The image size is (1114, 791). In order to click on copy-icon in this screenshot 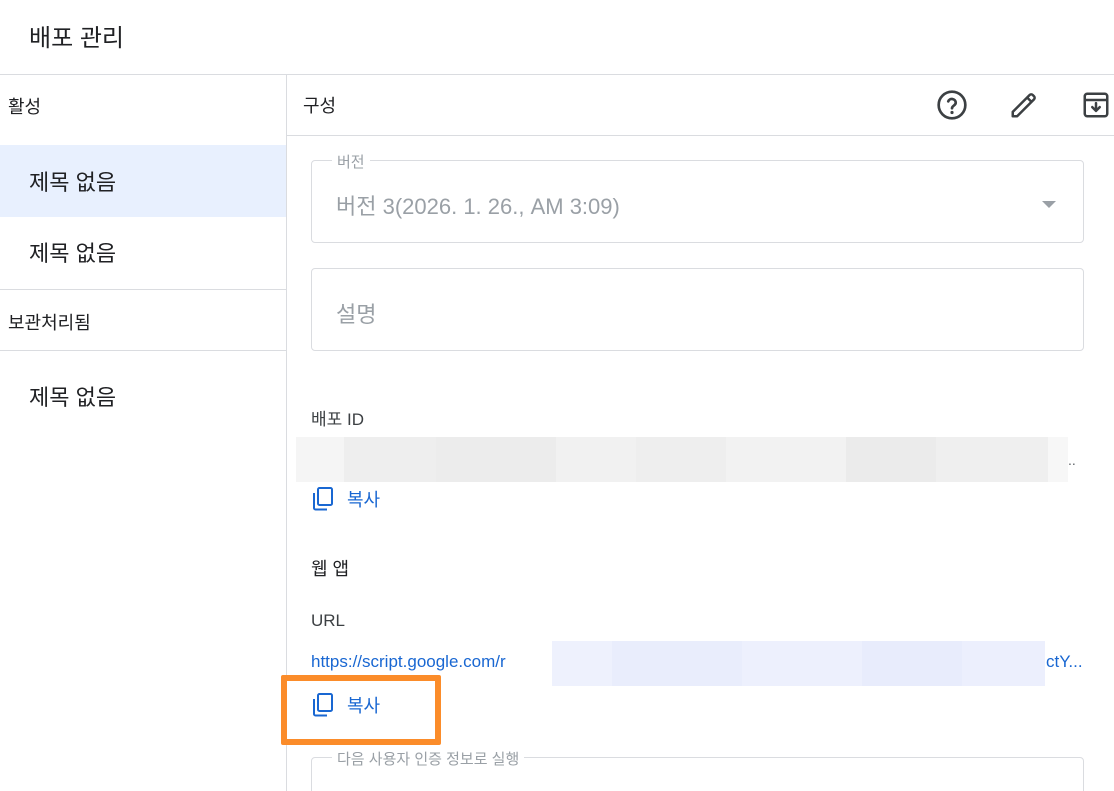, I will do `click(323, 499)`.